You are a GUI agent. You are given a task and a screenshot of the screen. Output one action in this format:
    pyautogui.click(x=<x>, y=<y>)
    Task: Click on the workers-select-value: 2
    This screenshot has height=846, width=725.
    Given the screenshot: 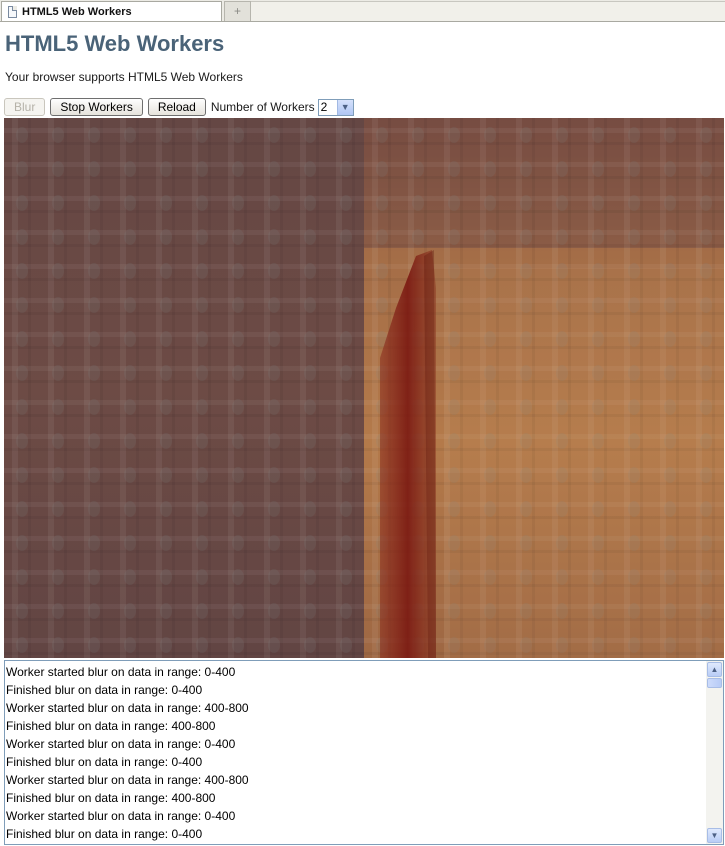 What is the action you would take?
    pyautogui.click(x=324, y=107)
    